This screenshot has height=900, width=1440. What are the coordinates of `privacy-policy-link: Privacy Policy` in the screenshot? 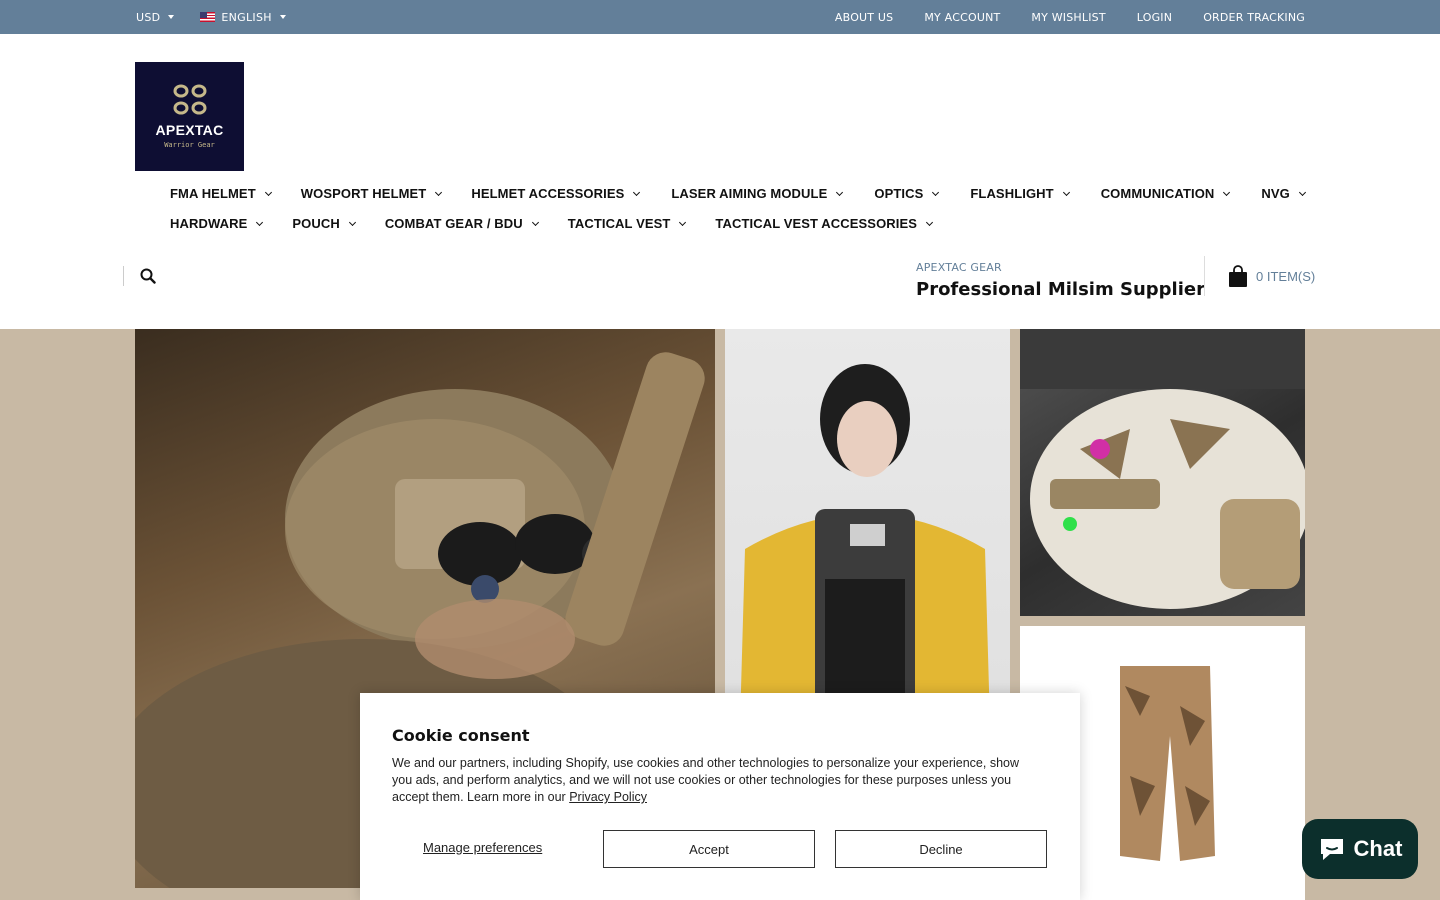 It's located at (608, 797).